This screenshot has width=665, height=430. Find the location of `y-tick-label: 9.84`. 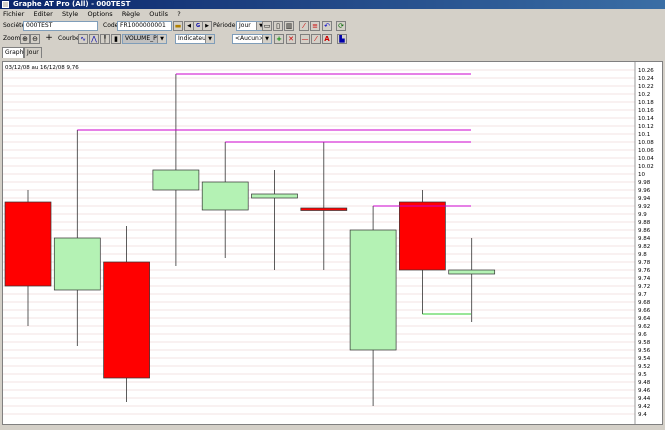

y-tick-label: 9.84 is located at coordinates (644, 239).